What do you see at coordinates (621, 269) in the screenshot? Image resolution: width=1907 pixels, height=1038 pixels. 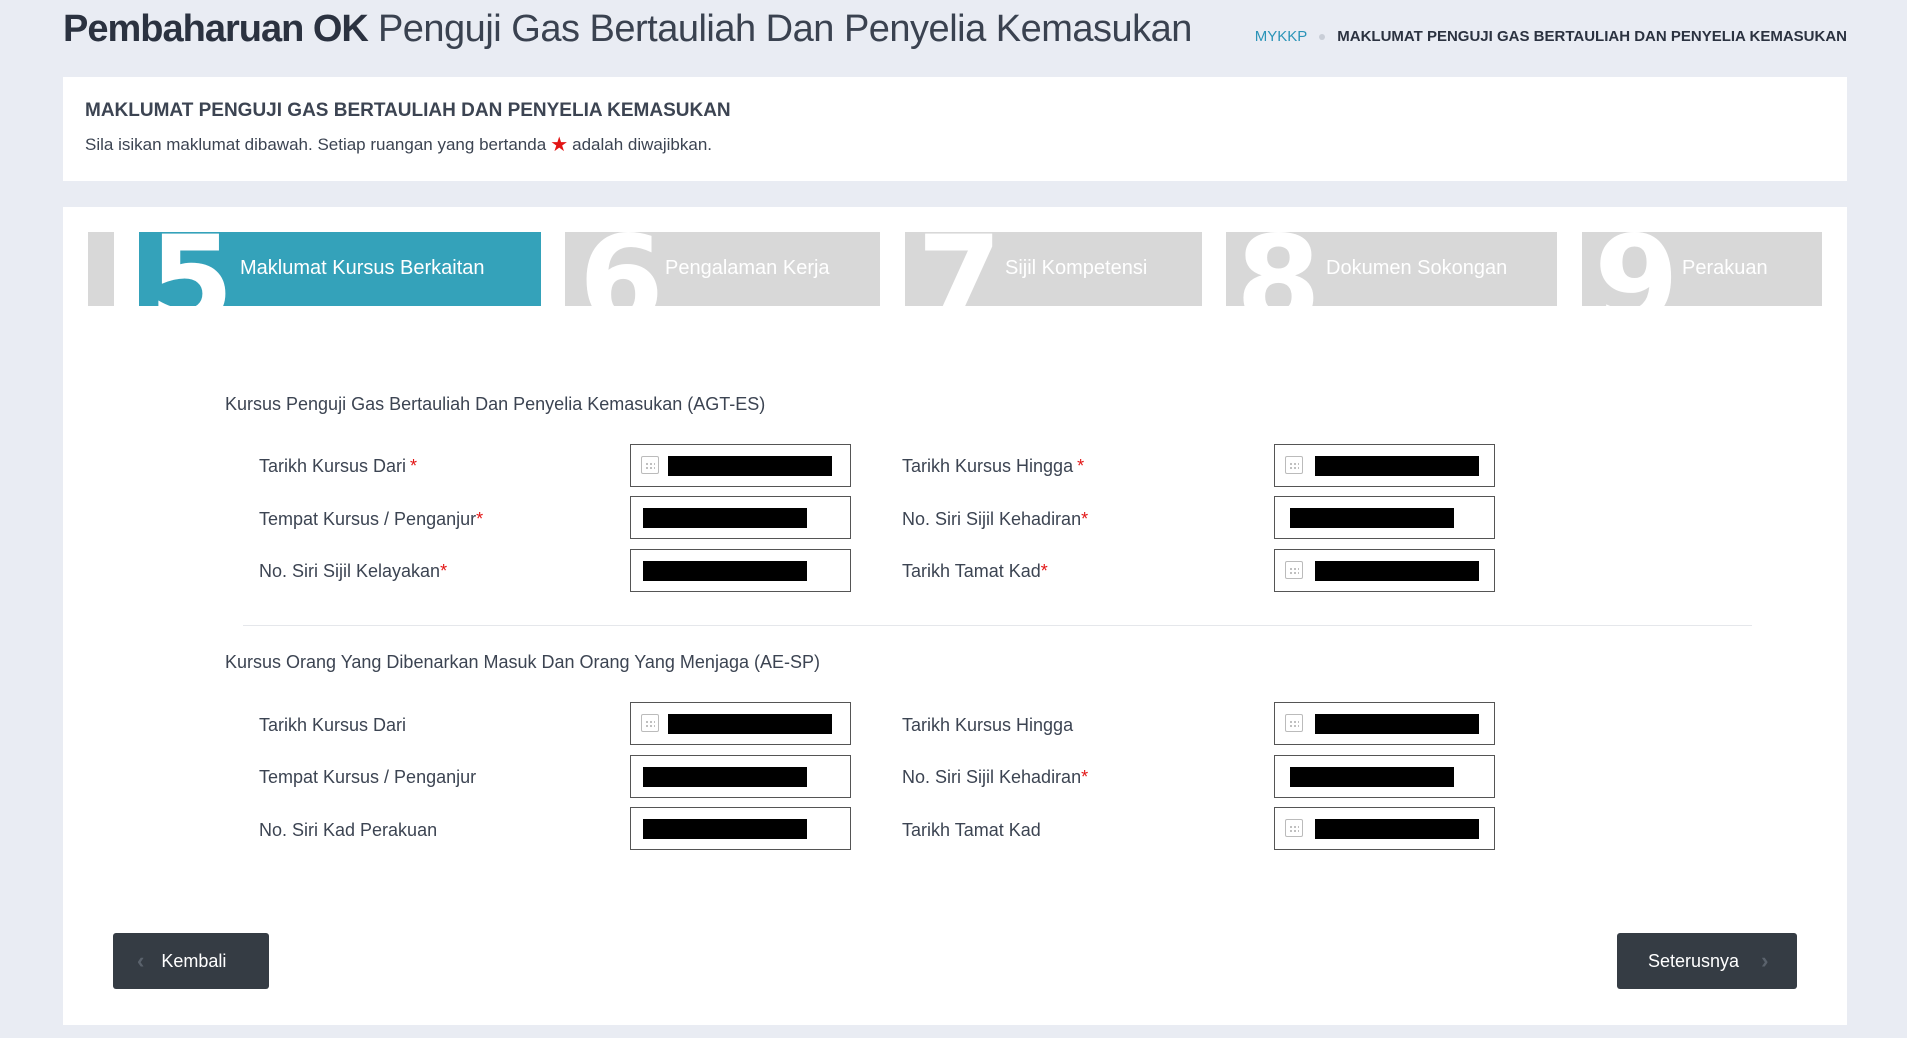 I see `step-number: 6` at bounding box center [621, 269].